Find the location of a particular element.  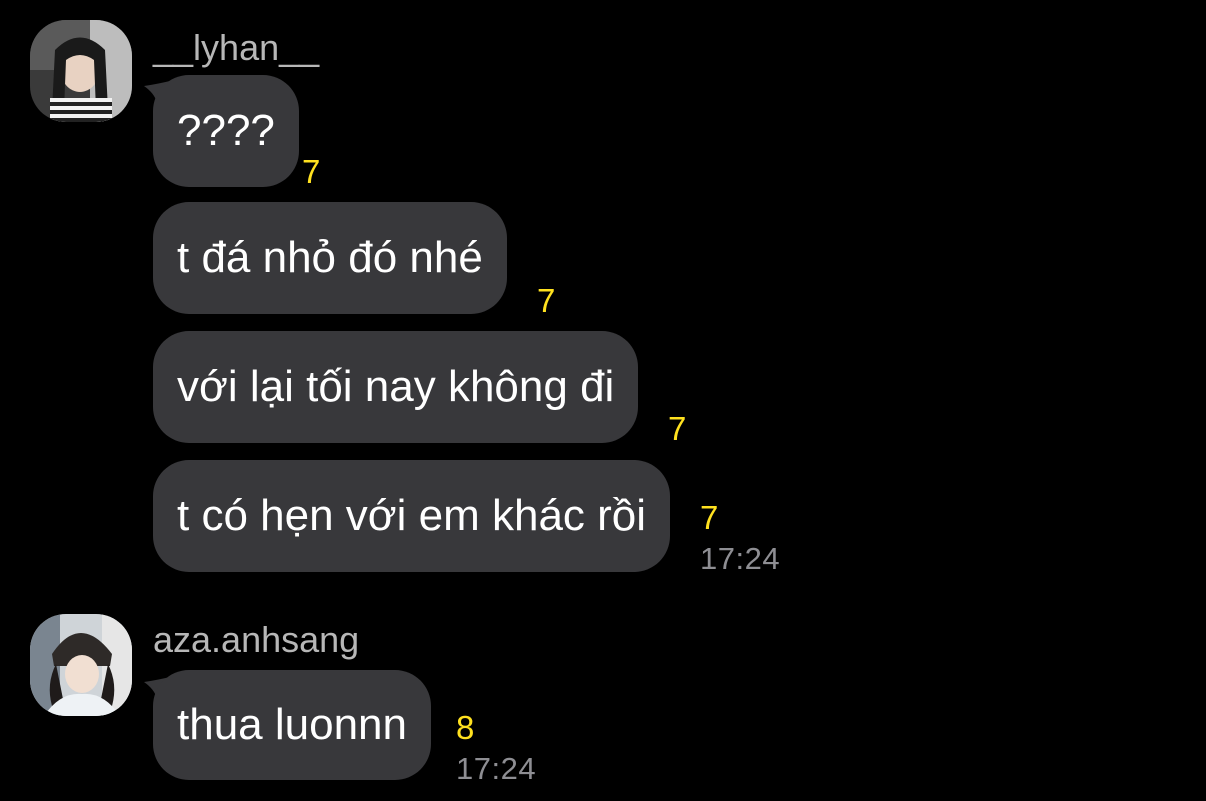

message-text: thua luonnn is located at coordinates (292, 724).